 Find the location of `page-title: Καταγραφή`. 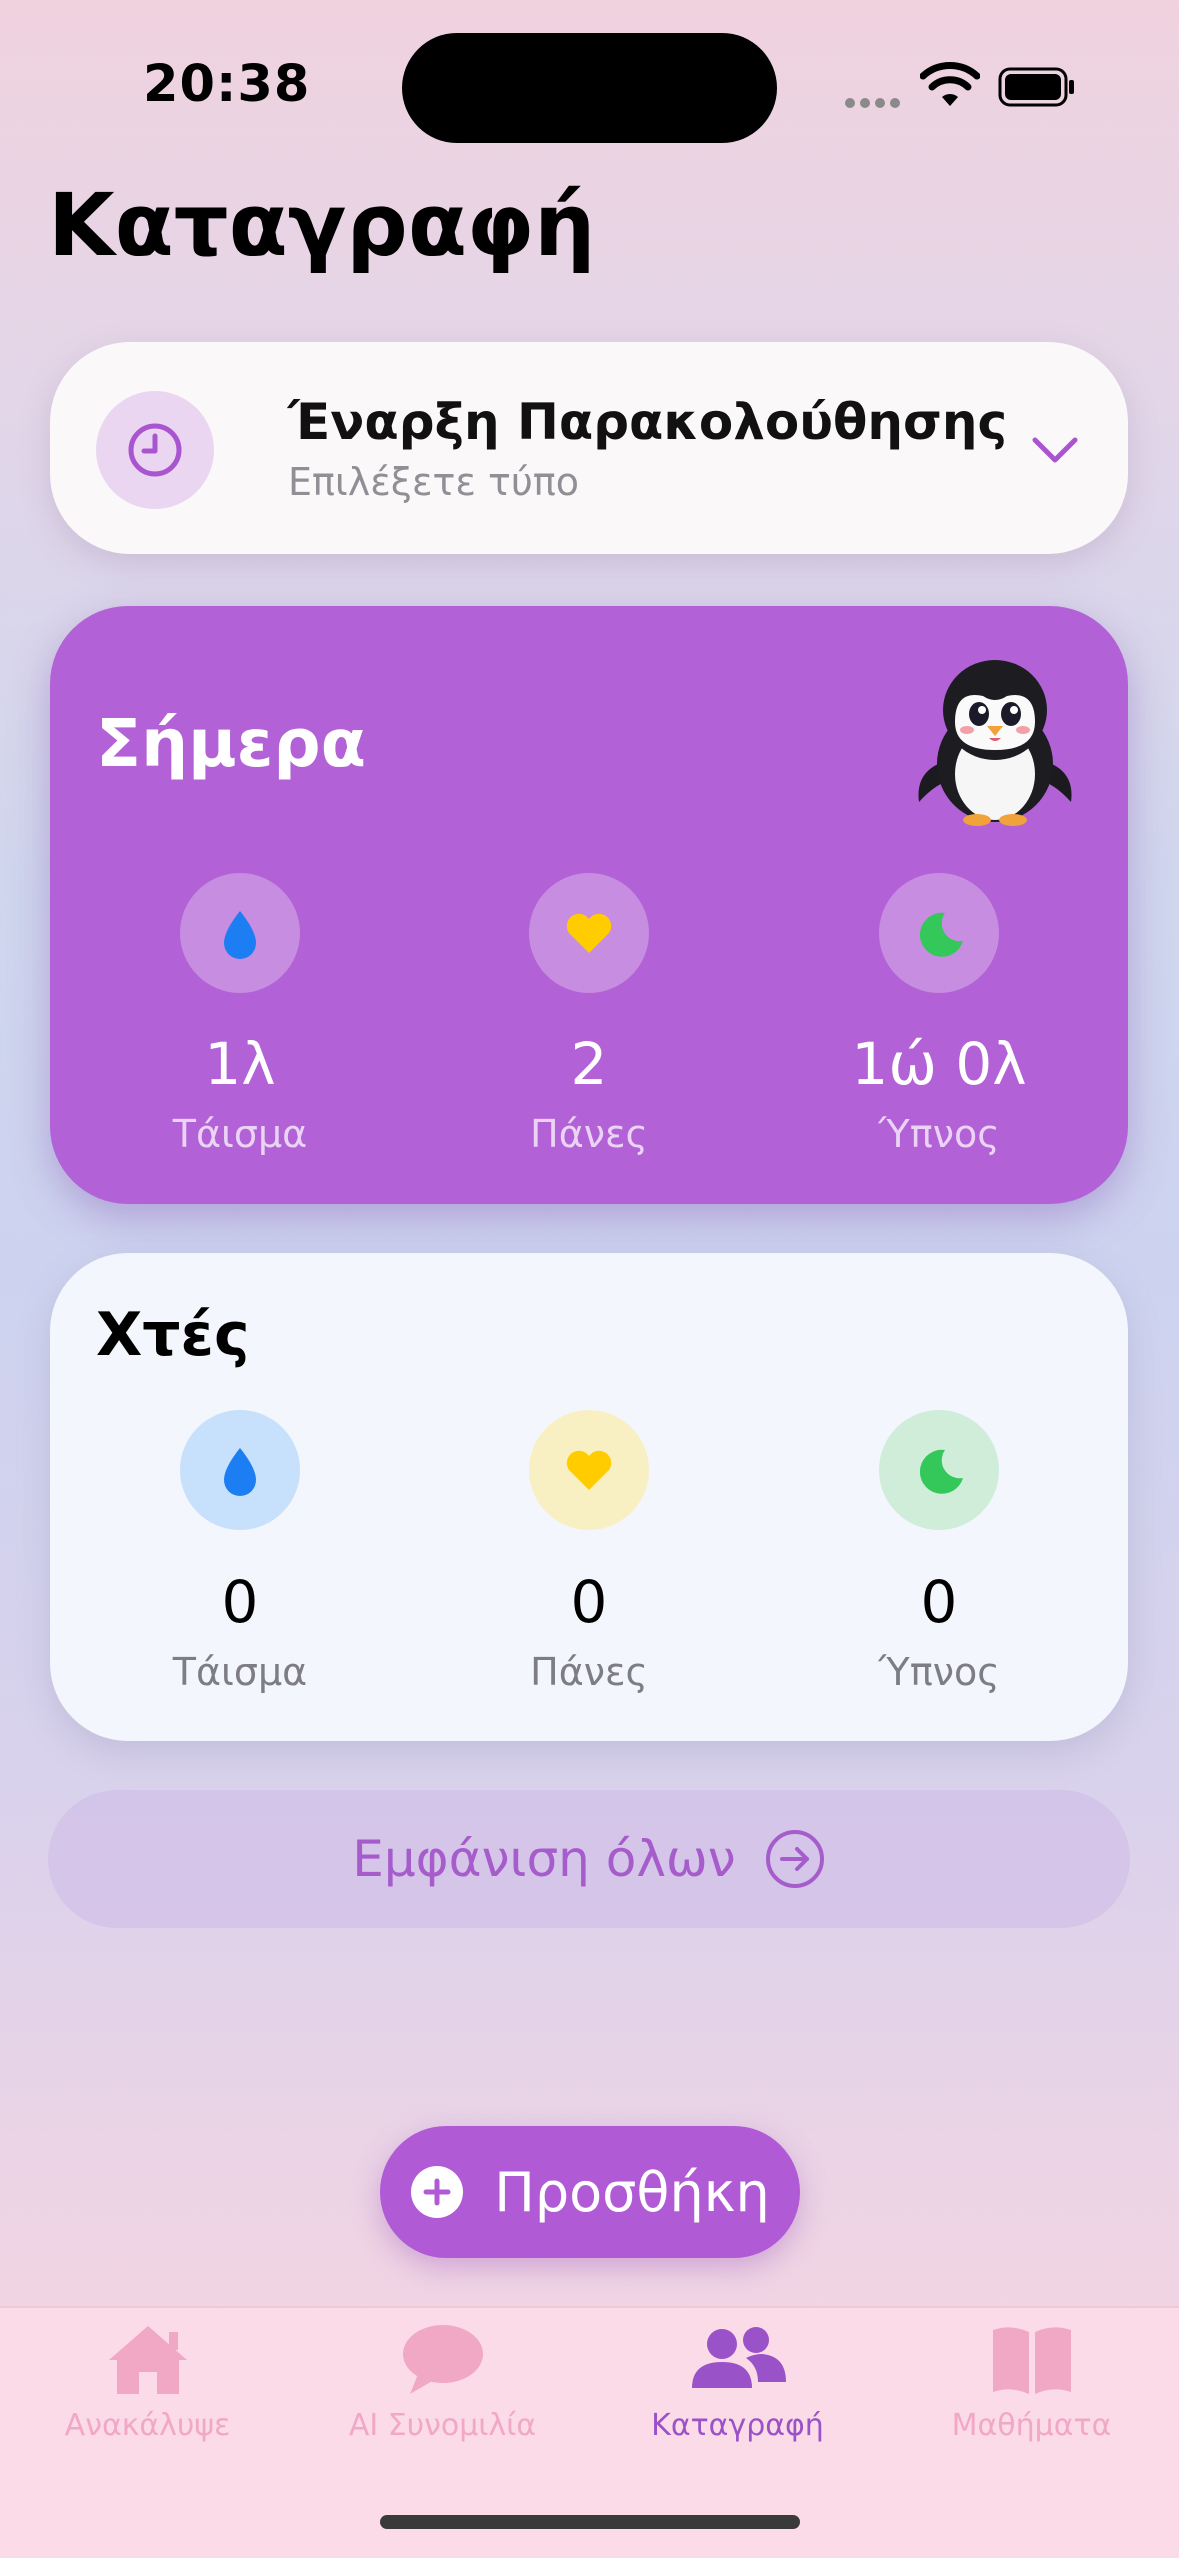

page-title: Καταγραφή is located at coordinates (322, 226).